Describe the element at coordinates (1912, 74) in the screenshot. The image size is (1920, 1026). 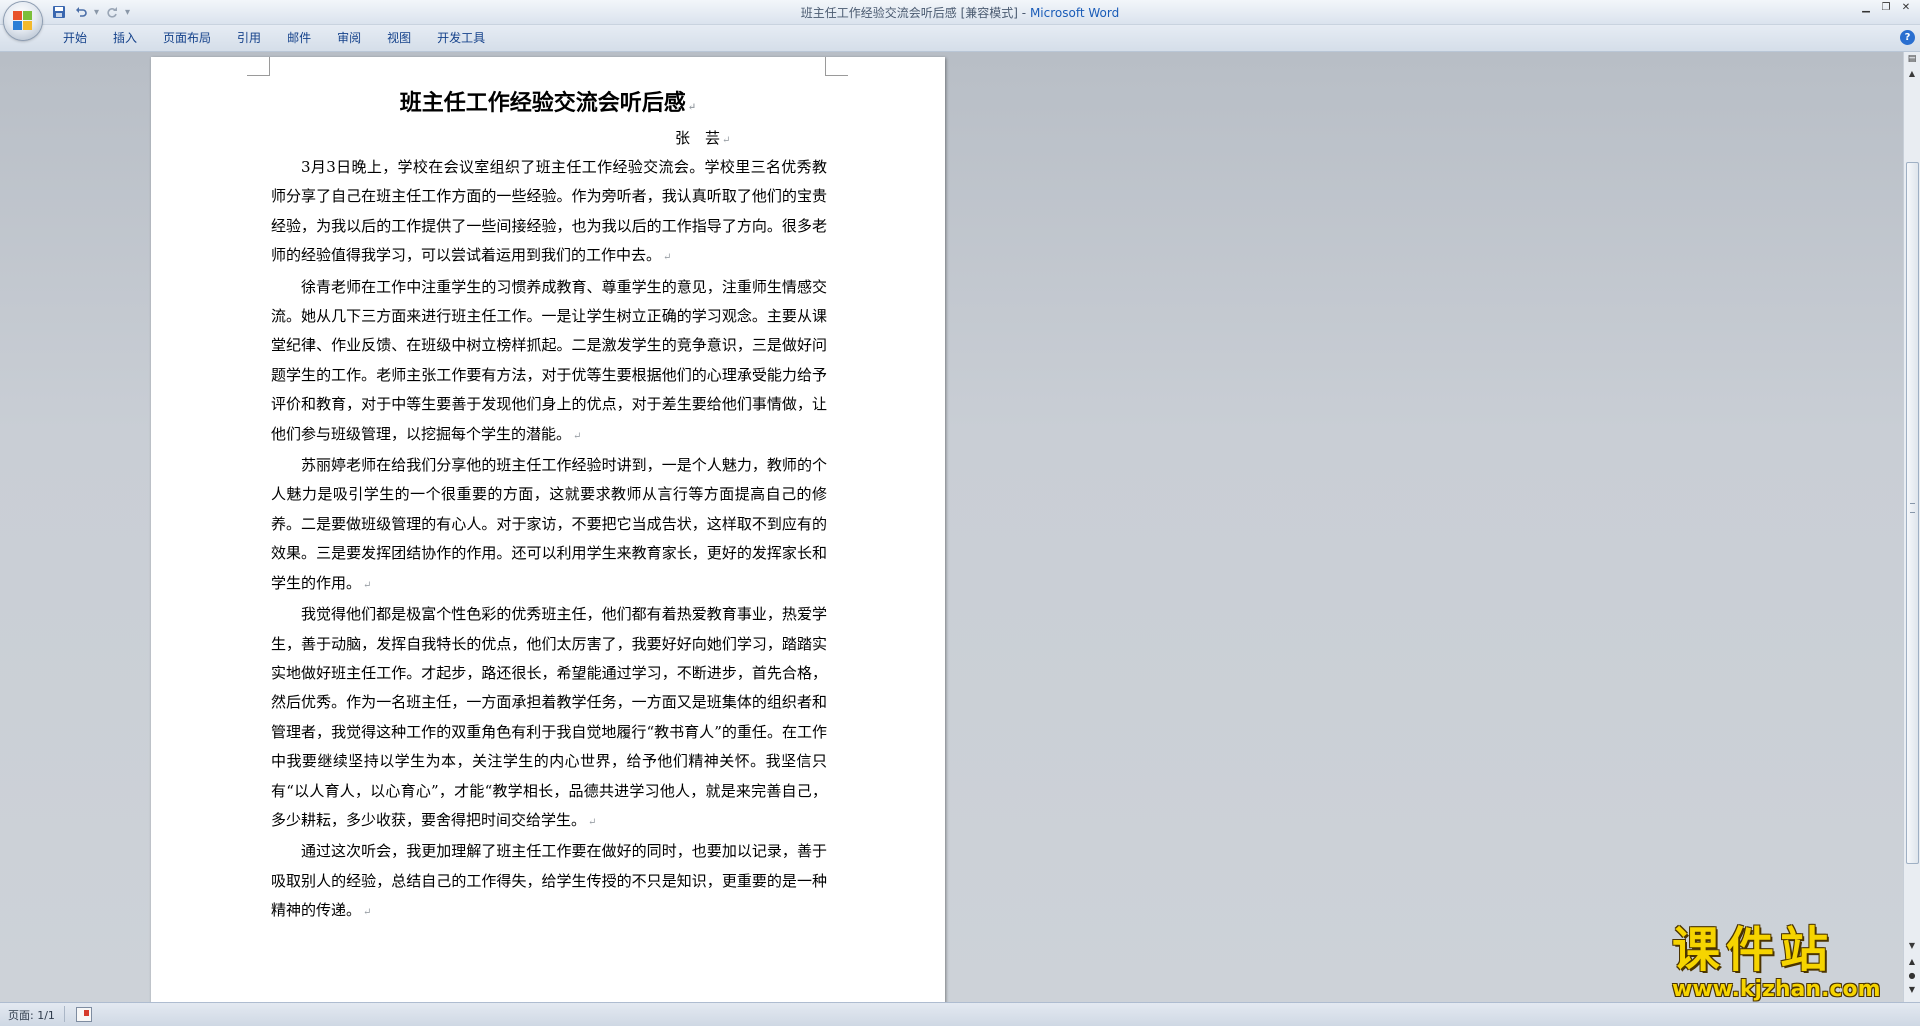
I see `scroll-up-arrow-icon: ▲` at that location.